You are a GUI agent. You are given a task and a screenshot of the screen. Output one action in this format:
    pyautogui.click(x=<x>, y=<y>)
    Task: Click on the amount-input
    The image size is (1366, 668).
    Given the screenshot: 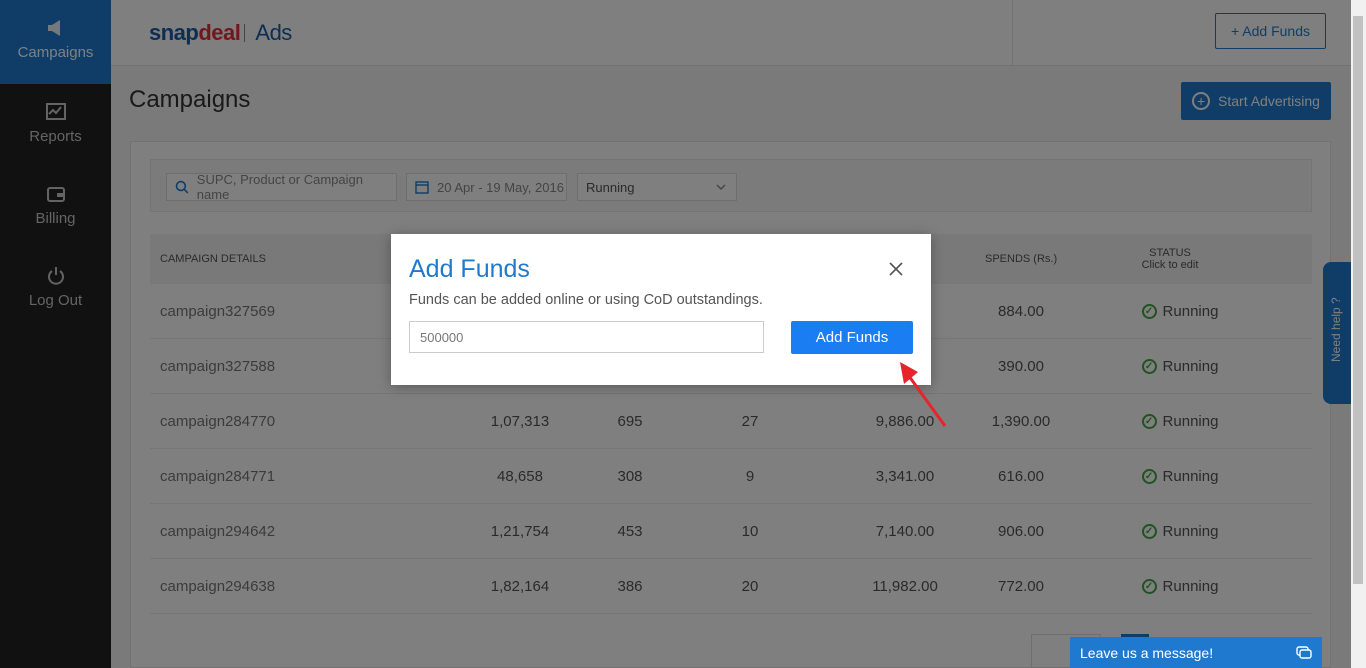 What is the action you would take?
    pyautogui.click(x=586, y=337)
    